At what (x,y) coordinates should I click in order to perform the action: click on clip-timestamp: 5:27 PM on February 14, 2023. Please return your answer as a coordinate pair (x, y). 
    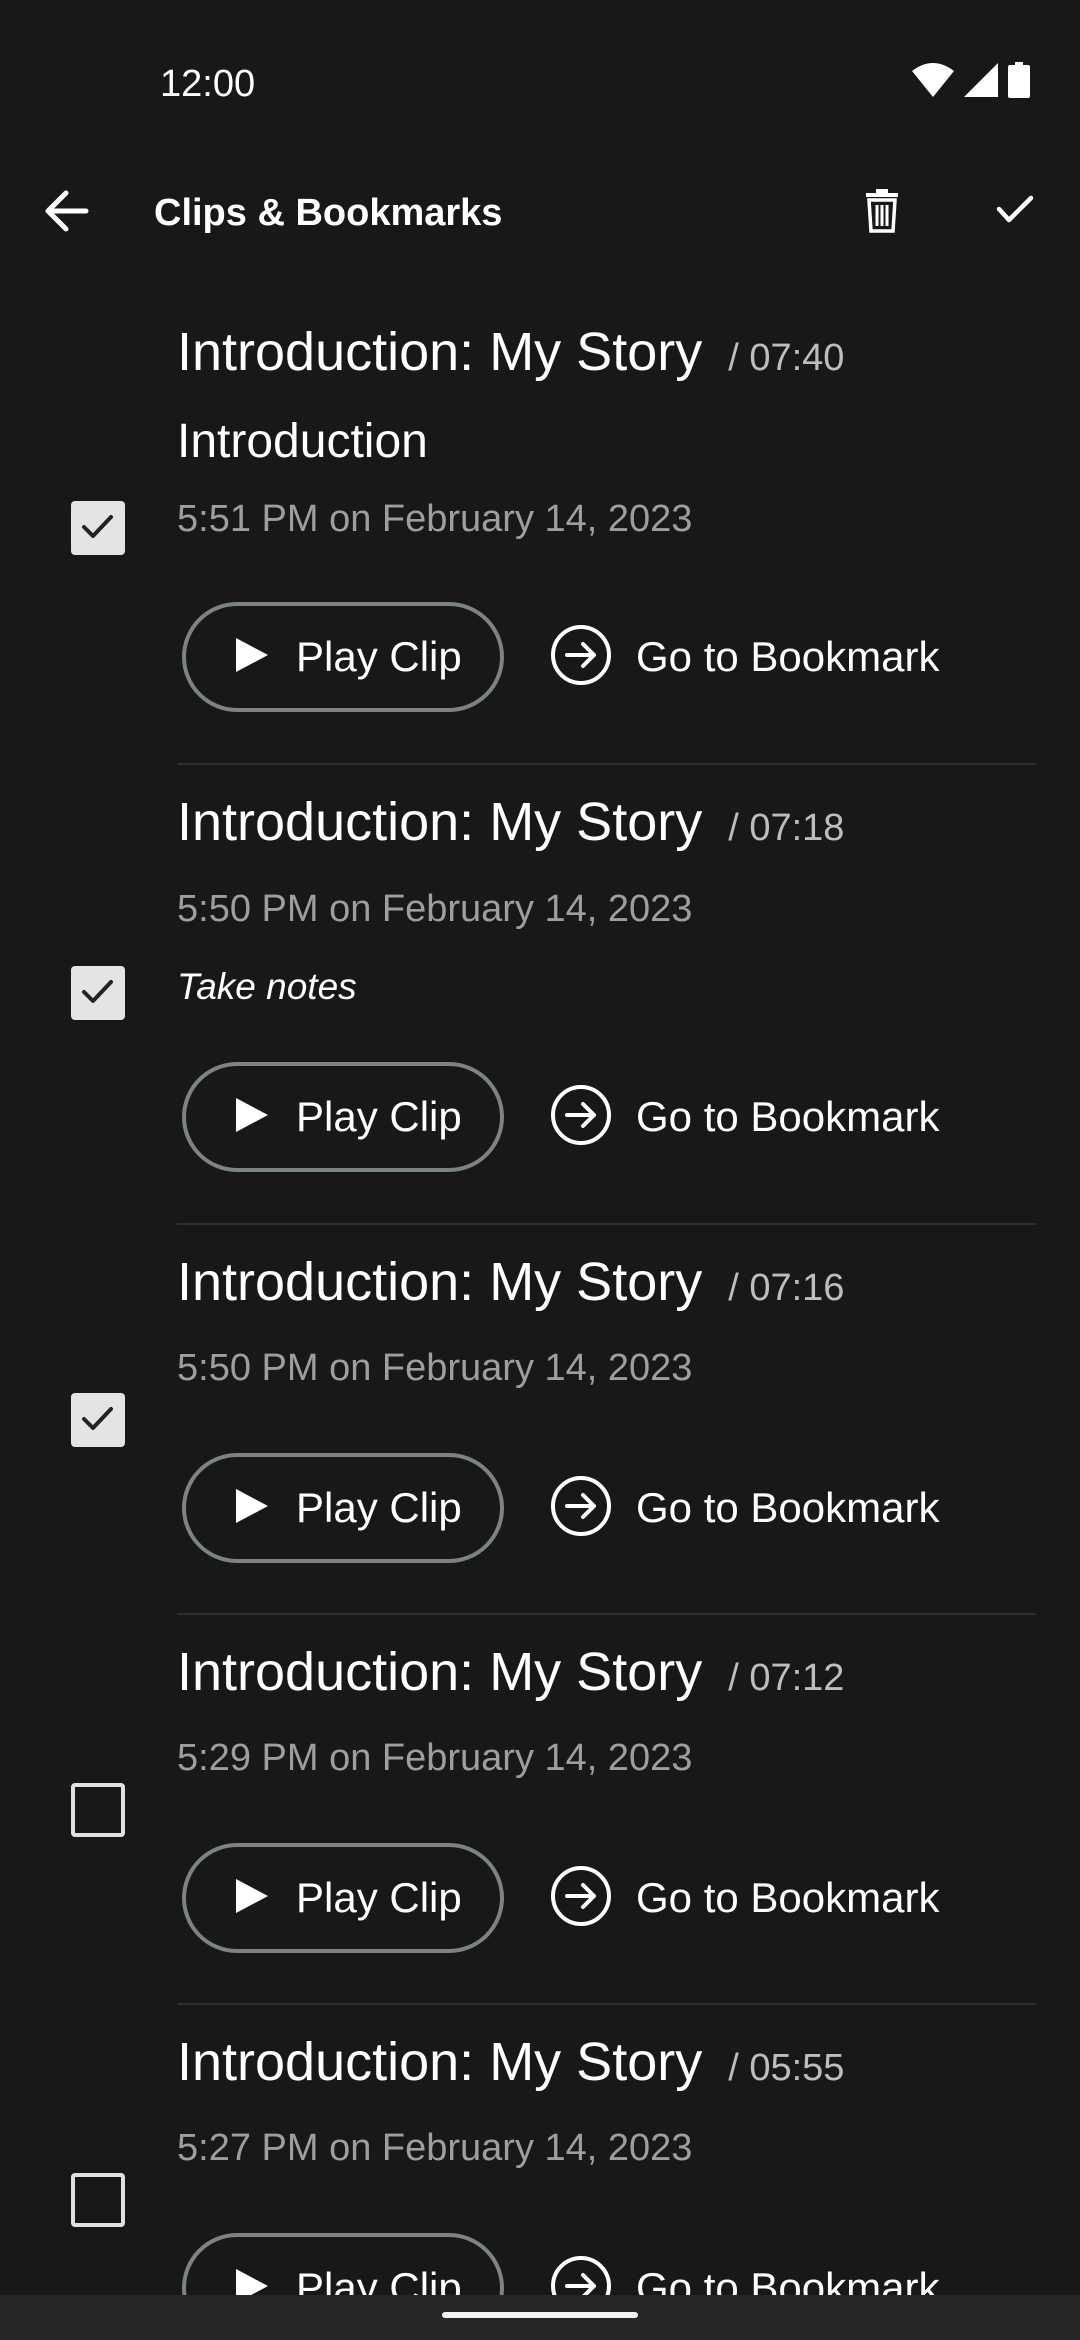
    Looking at the image, I should click on (435, 2148).